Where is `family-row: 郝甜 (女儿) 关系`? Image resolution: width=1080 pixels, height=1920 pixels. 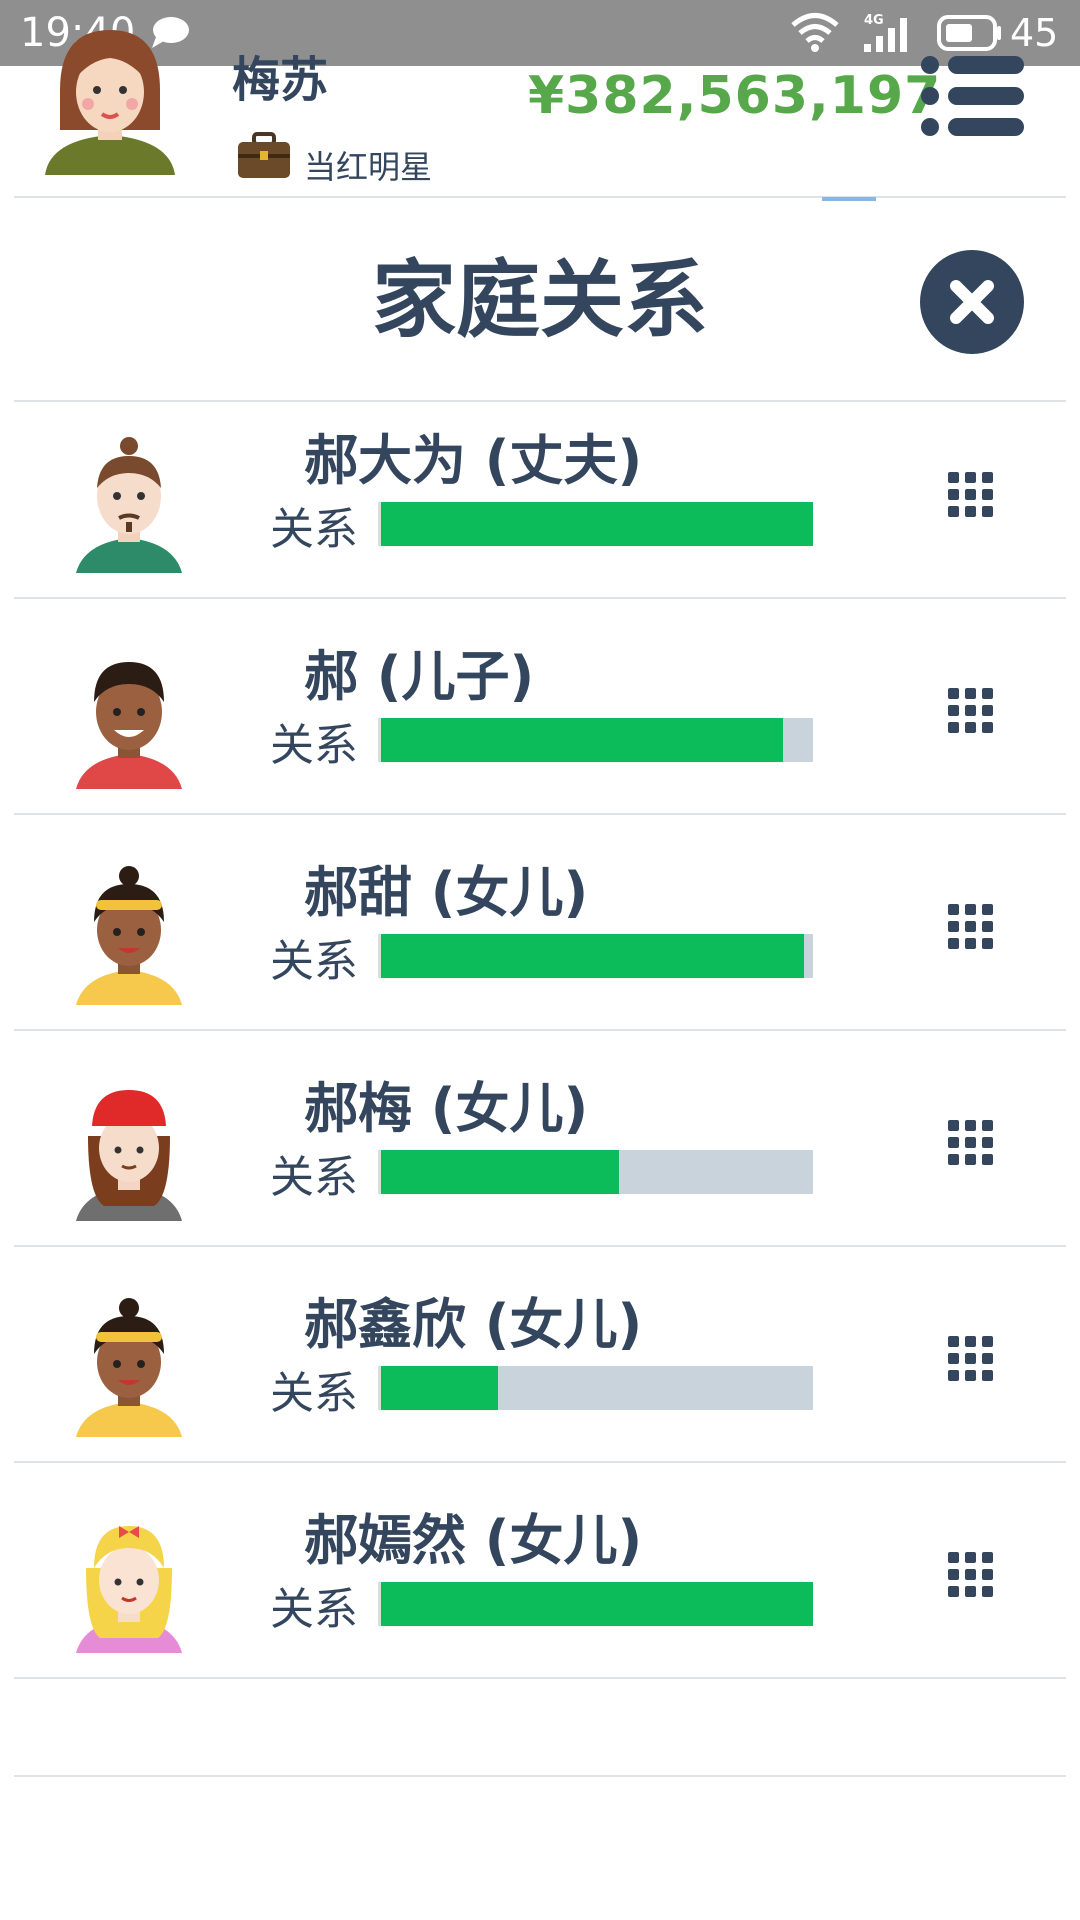 family-row: 郝甜 (女儿) 关系 is located at coordinates (540, 942).